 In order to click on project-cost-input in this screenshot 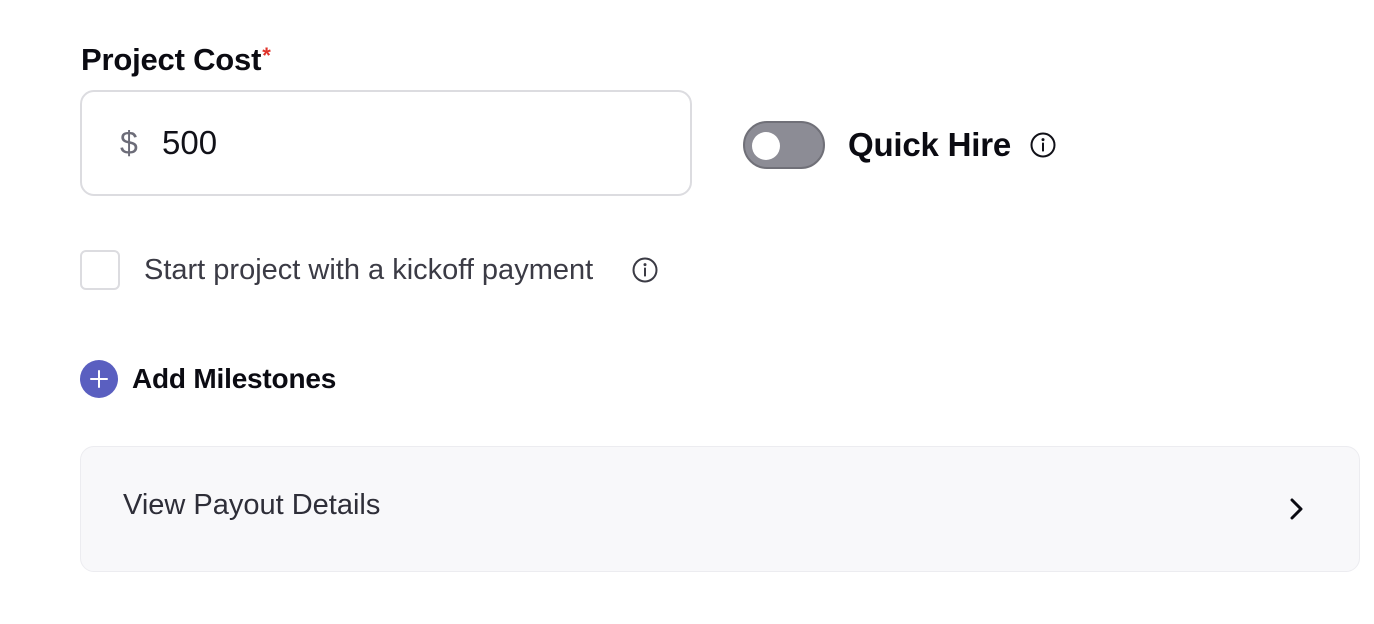, I will do `click(402, 143)`.